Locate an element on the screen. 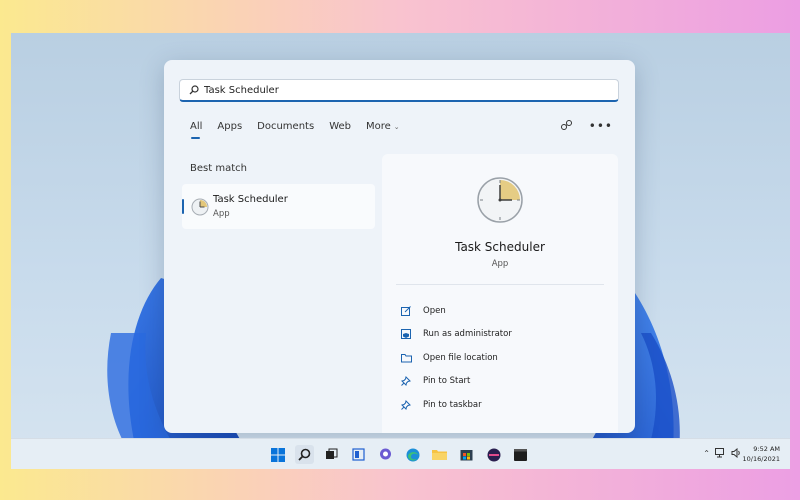 This screenshot has width=800, height=500. open-icon is located at coordinates (406, 311).